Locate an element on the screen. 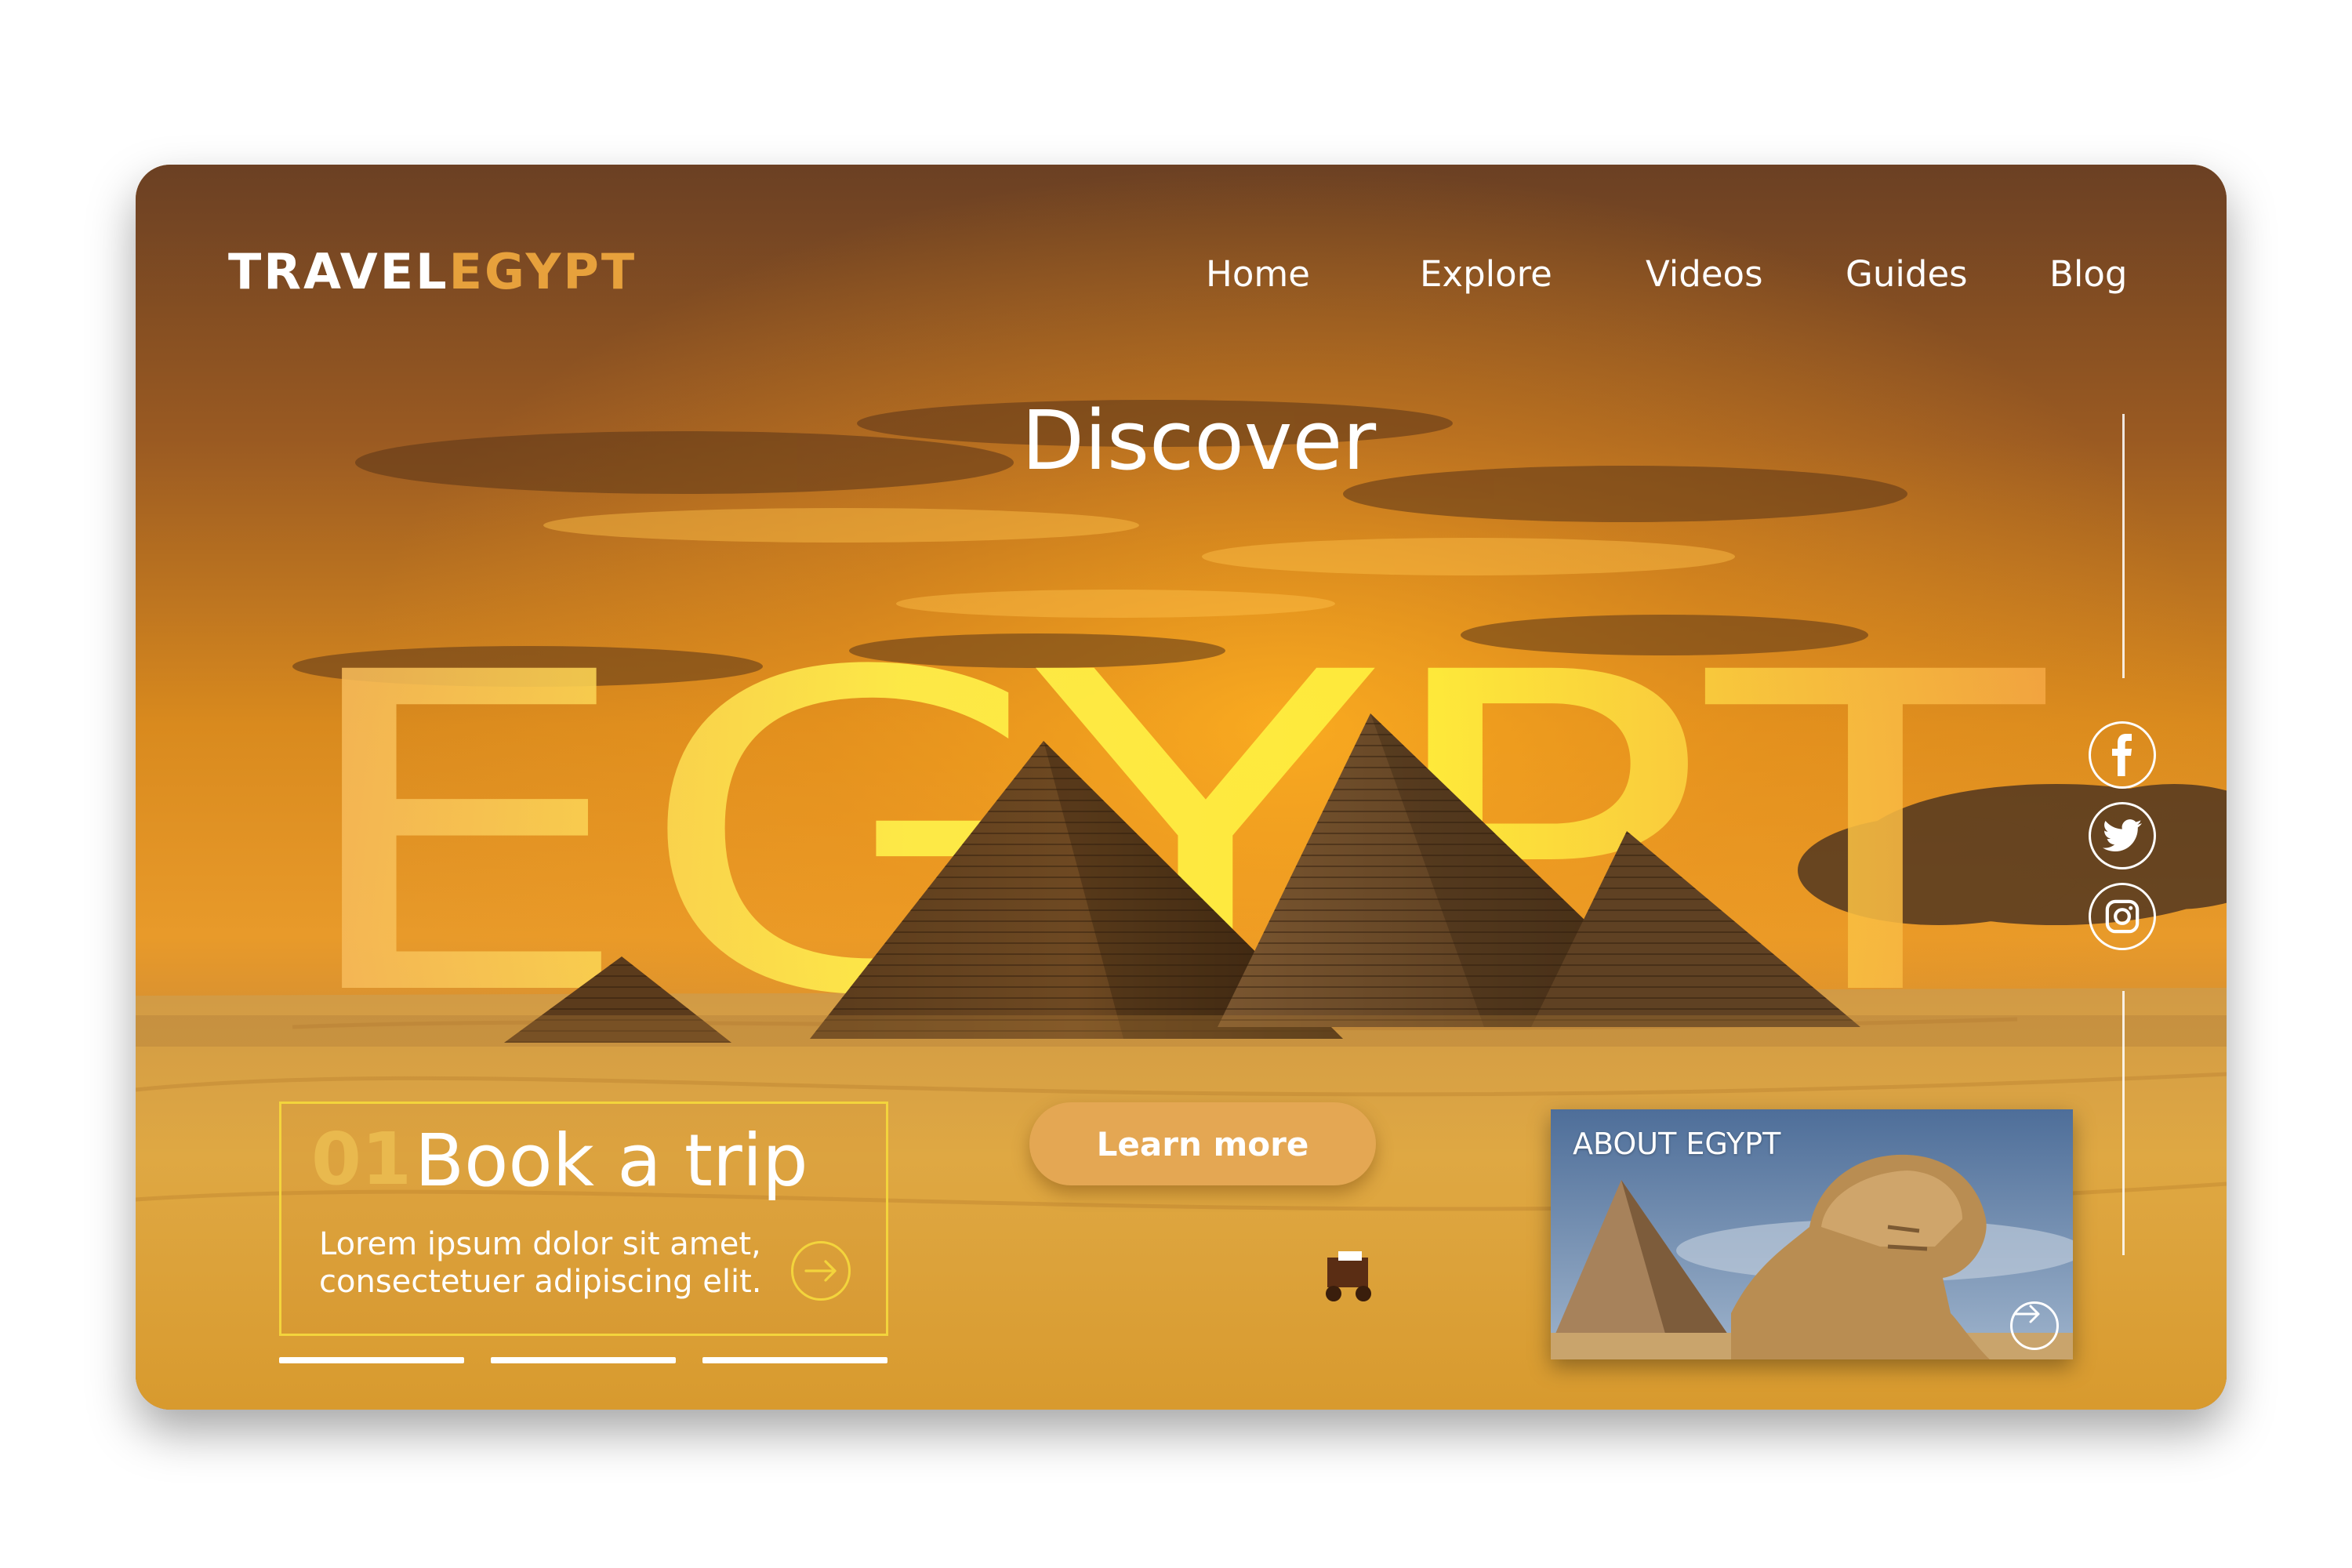  twitter-icon is located at coordinates (2122, 835).